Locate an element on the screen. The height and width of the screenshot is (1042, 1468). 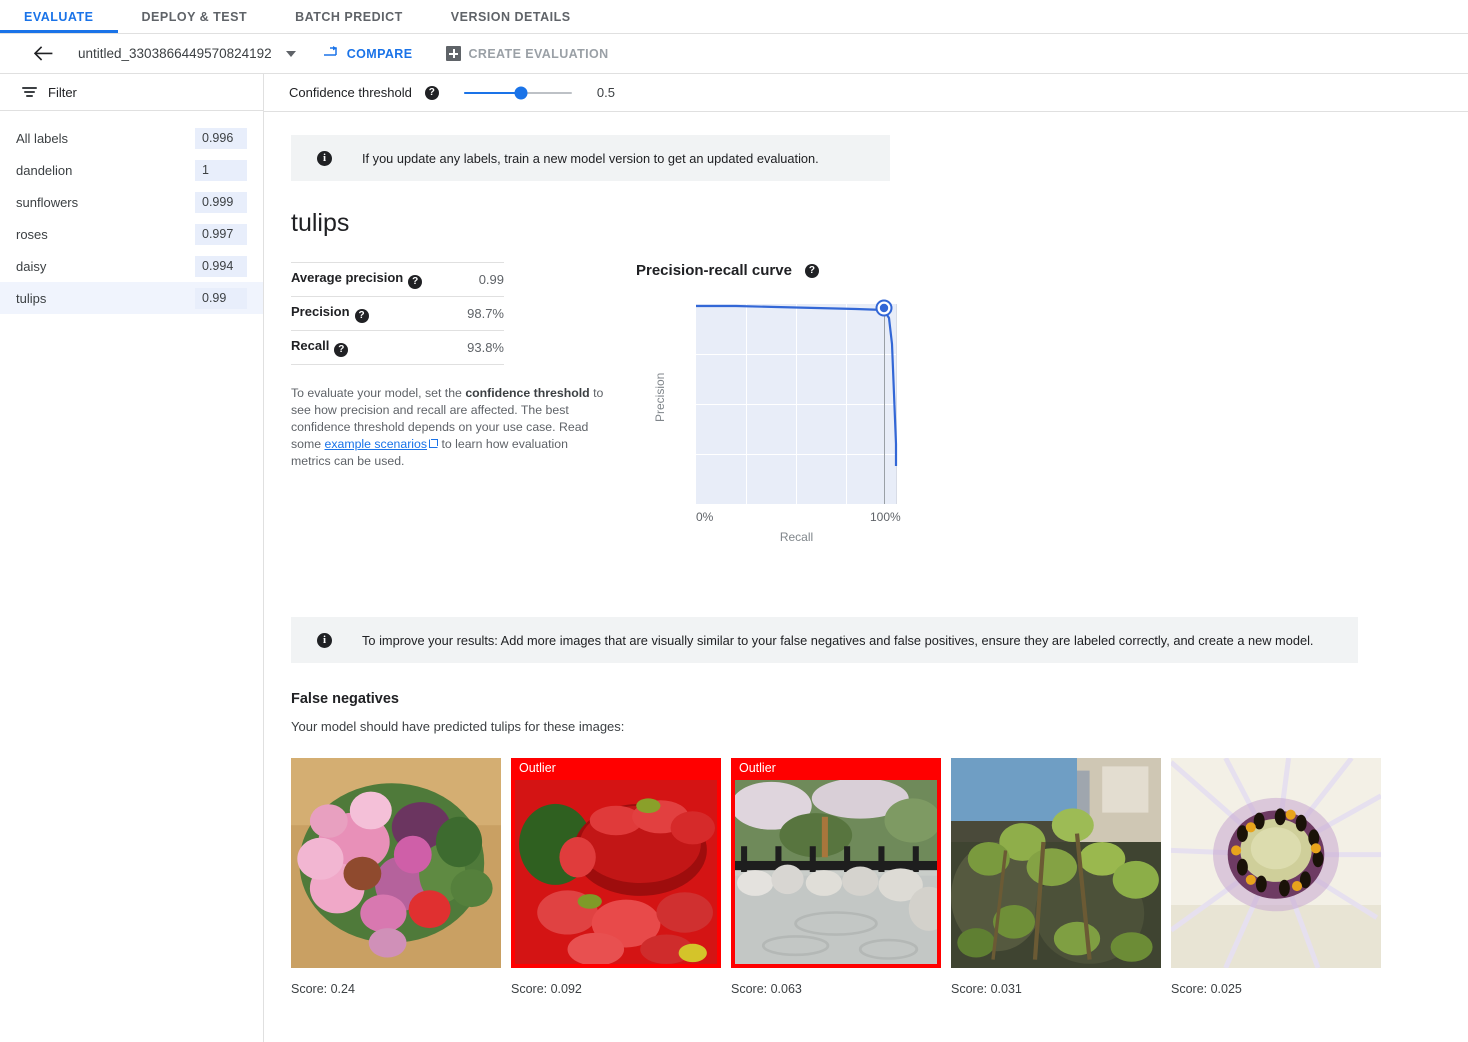
chevron-down-icon is located at coordinates (290, 53).